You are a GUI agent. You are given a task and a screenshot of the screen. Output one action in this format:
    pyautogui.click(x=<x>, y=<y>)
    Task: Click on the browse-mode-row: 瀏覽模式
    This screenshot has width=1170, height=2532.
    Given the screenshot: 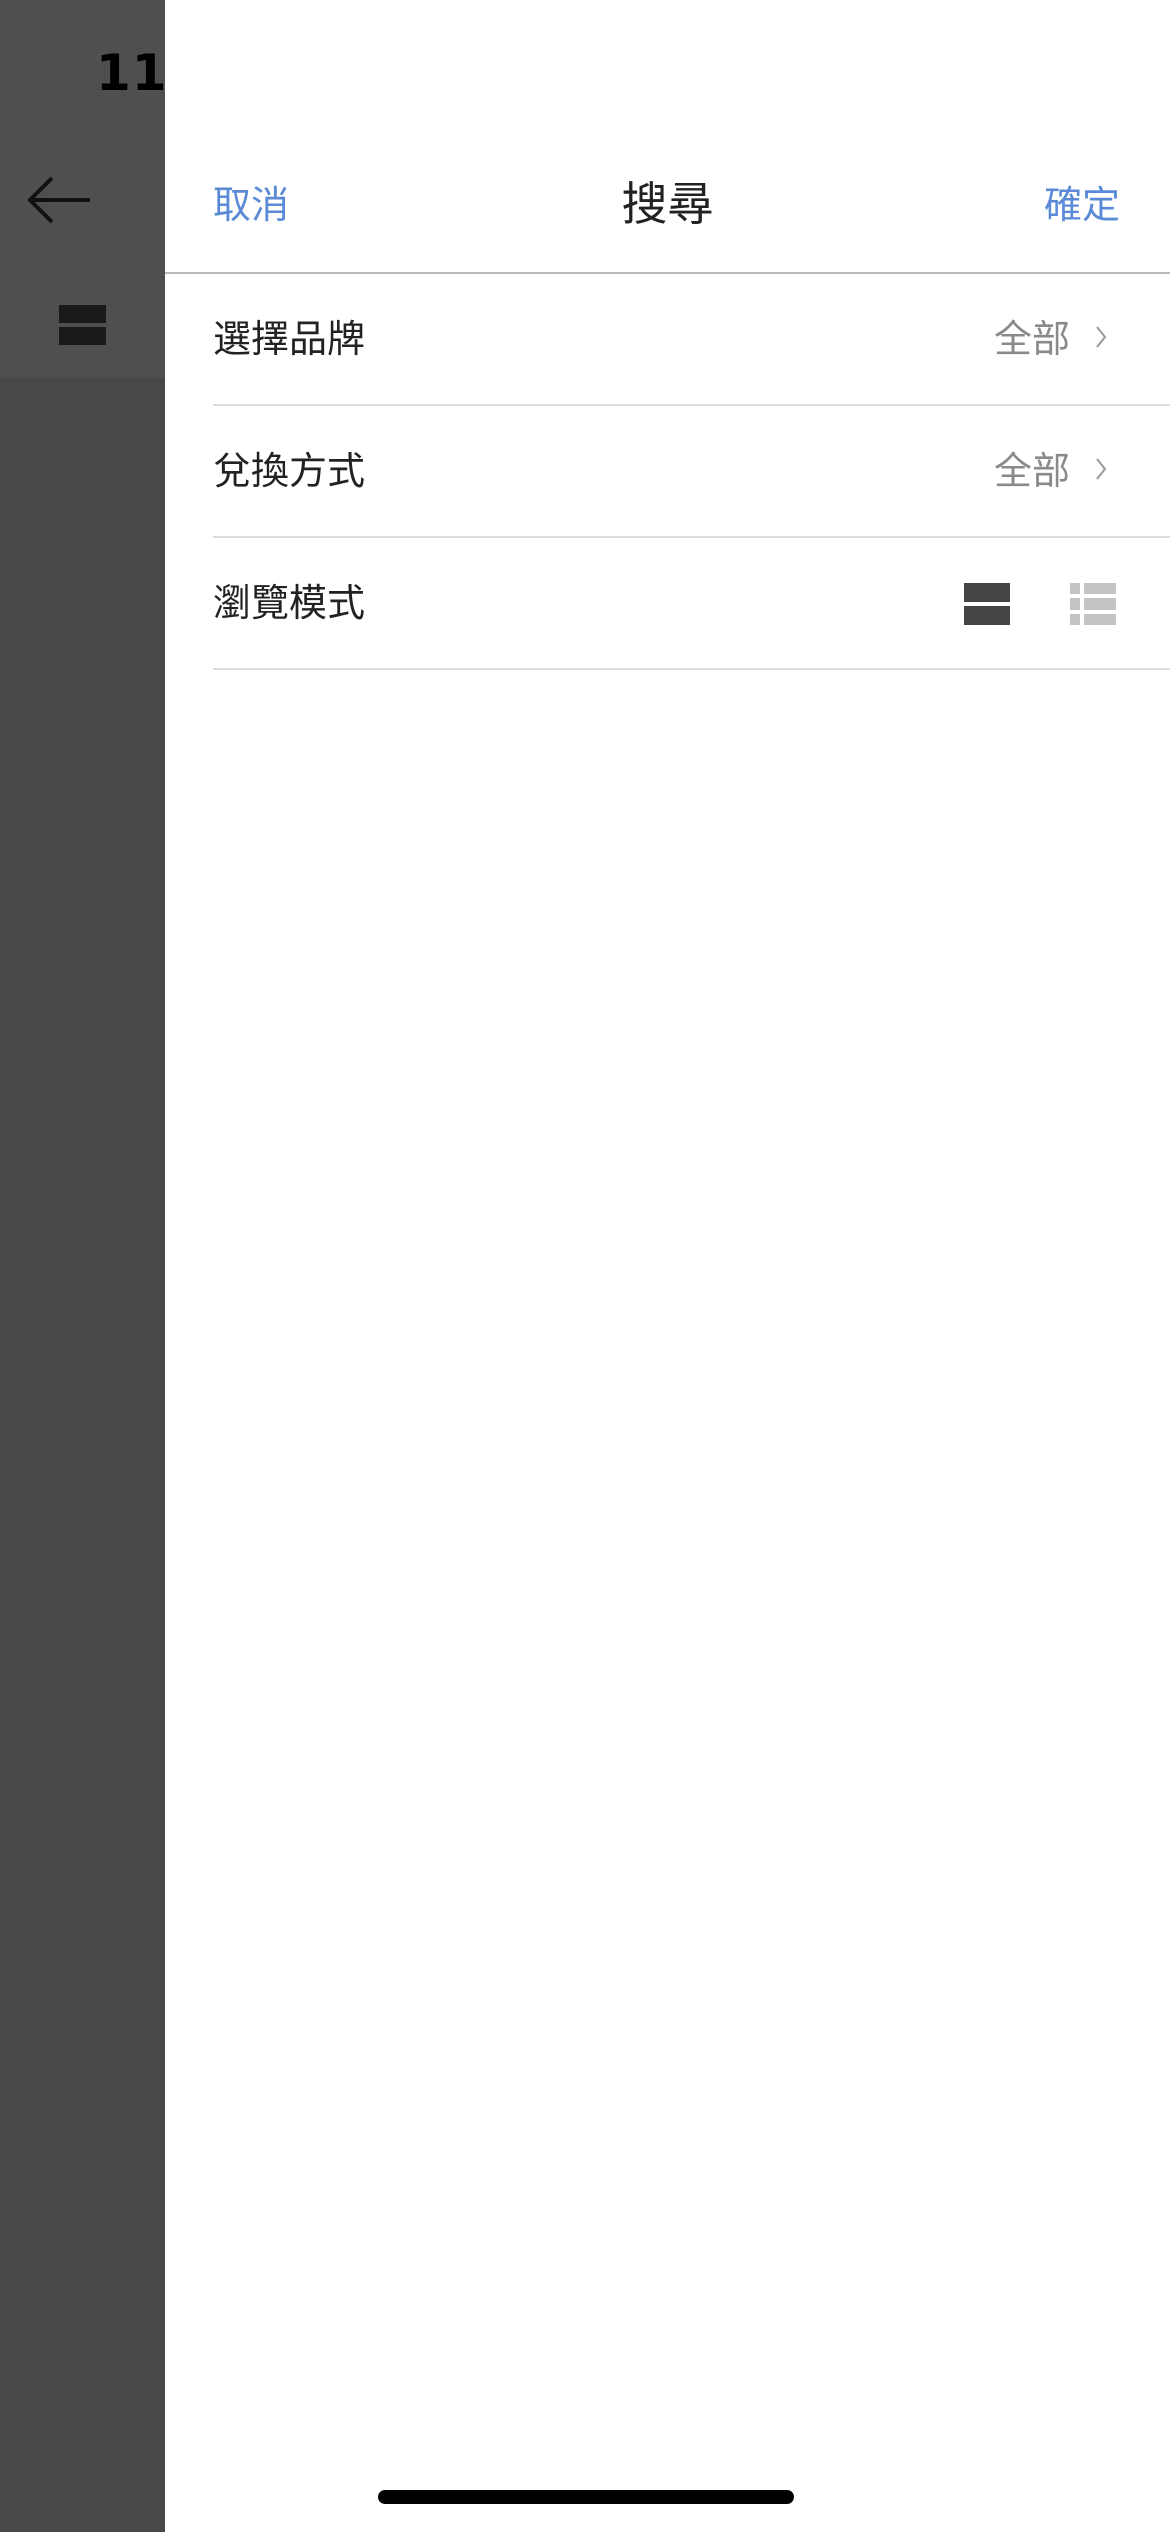 What is the action you would take?
    pyautogui.click(x=691, y=604)
    